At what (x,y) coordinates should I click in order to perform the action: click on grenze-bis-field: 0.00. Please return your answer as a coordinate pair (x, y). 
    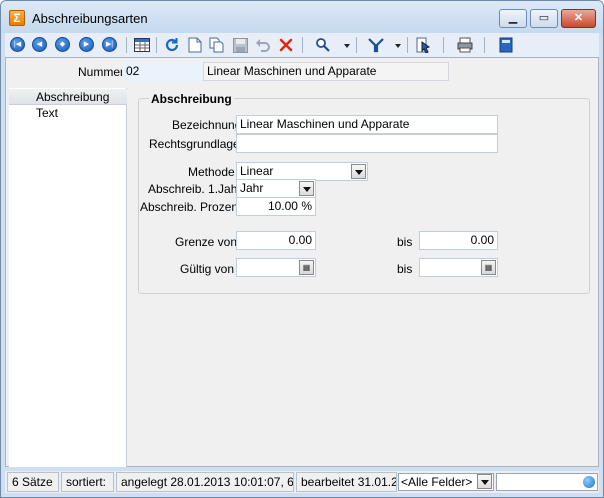
    Looking at the image, I should click on (458, 240).